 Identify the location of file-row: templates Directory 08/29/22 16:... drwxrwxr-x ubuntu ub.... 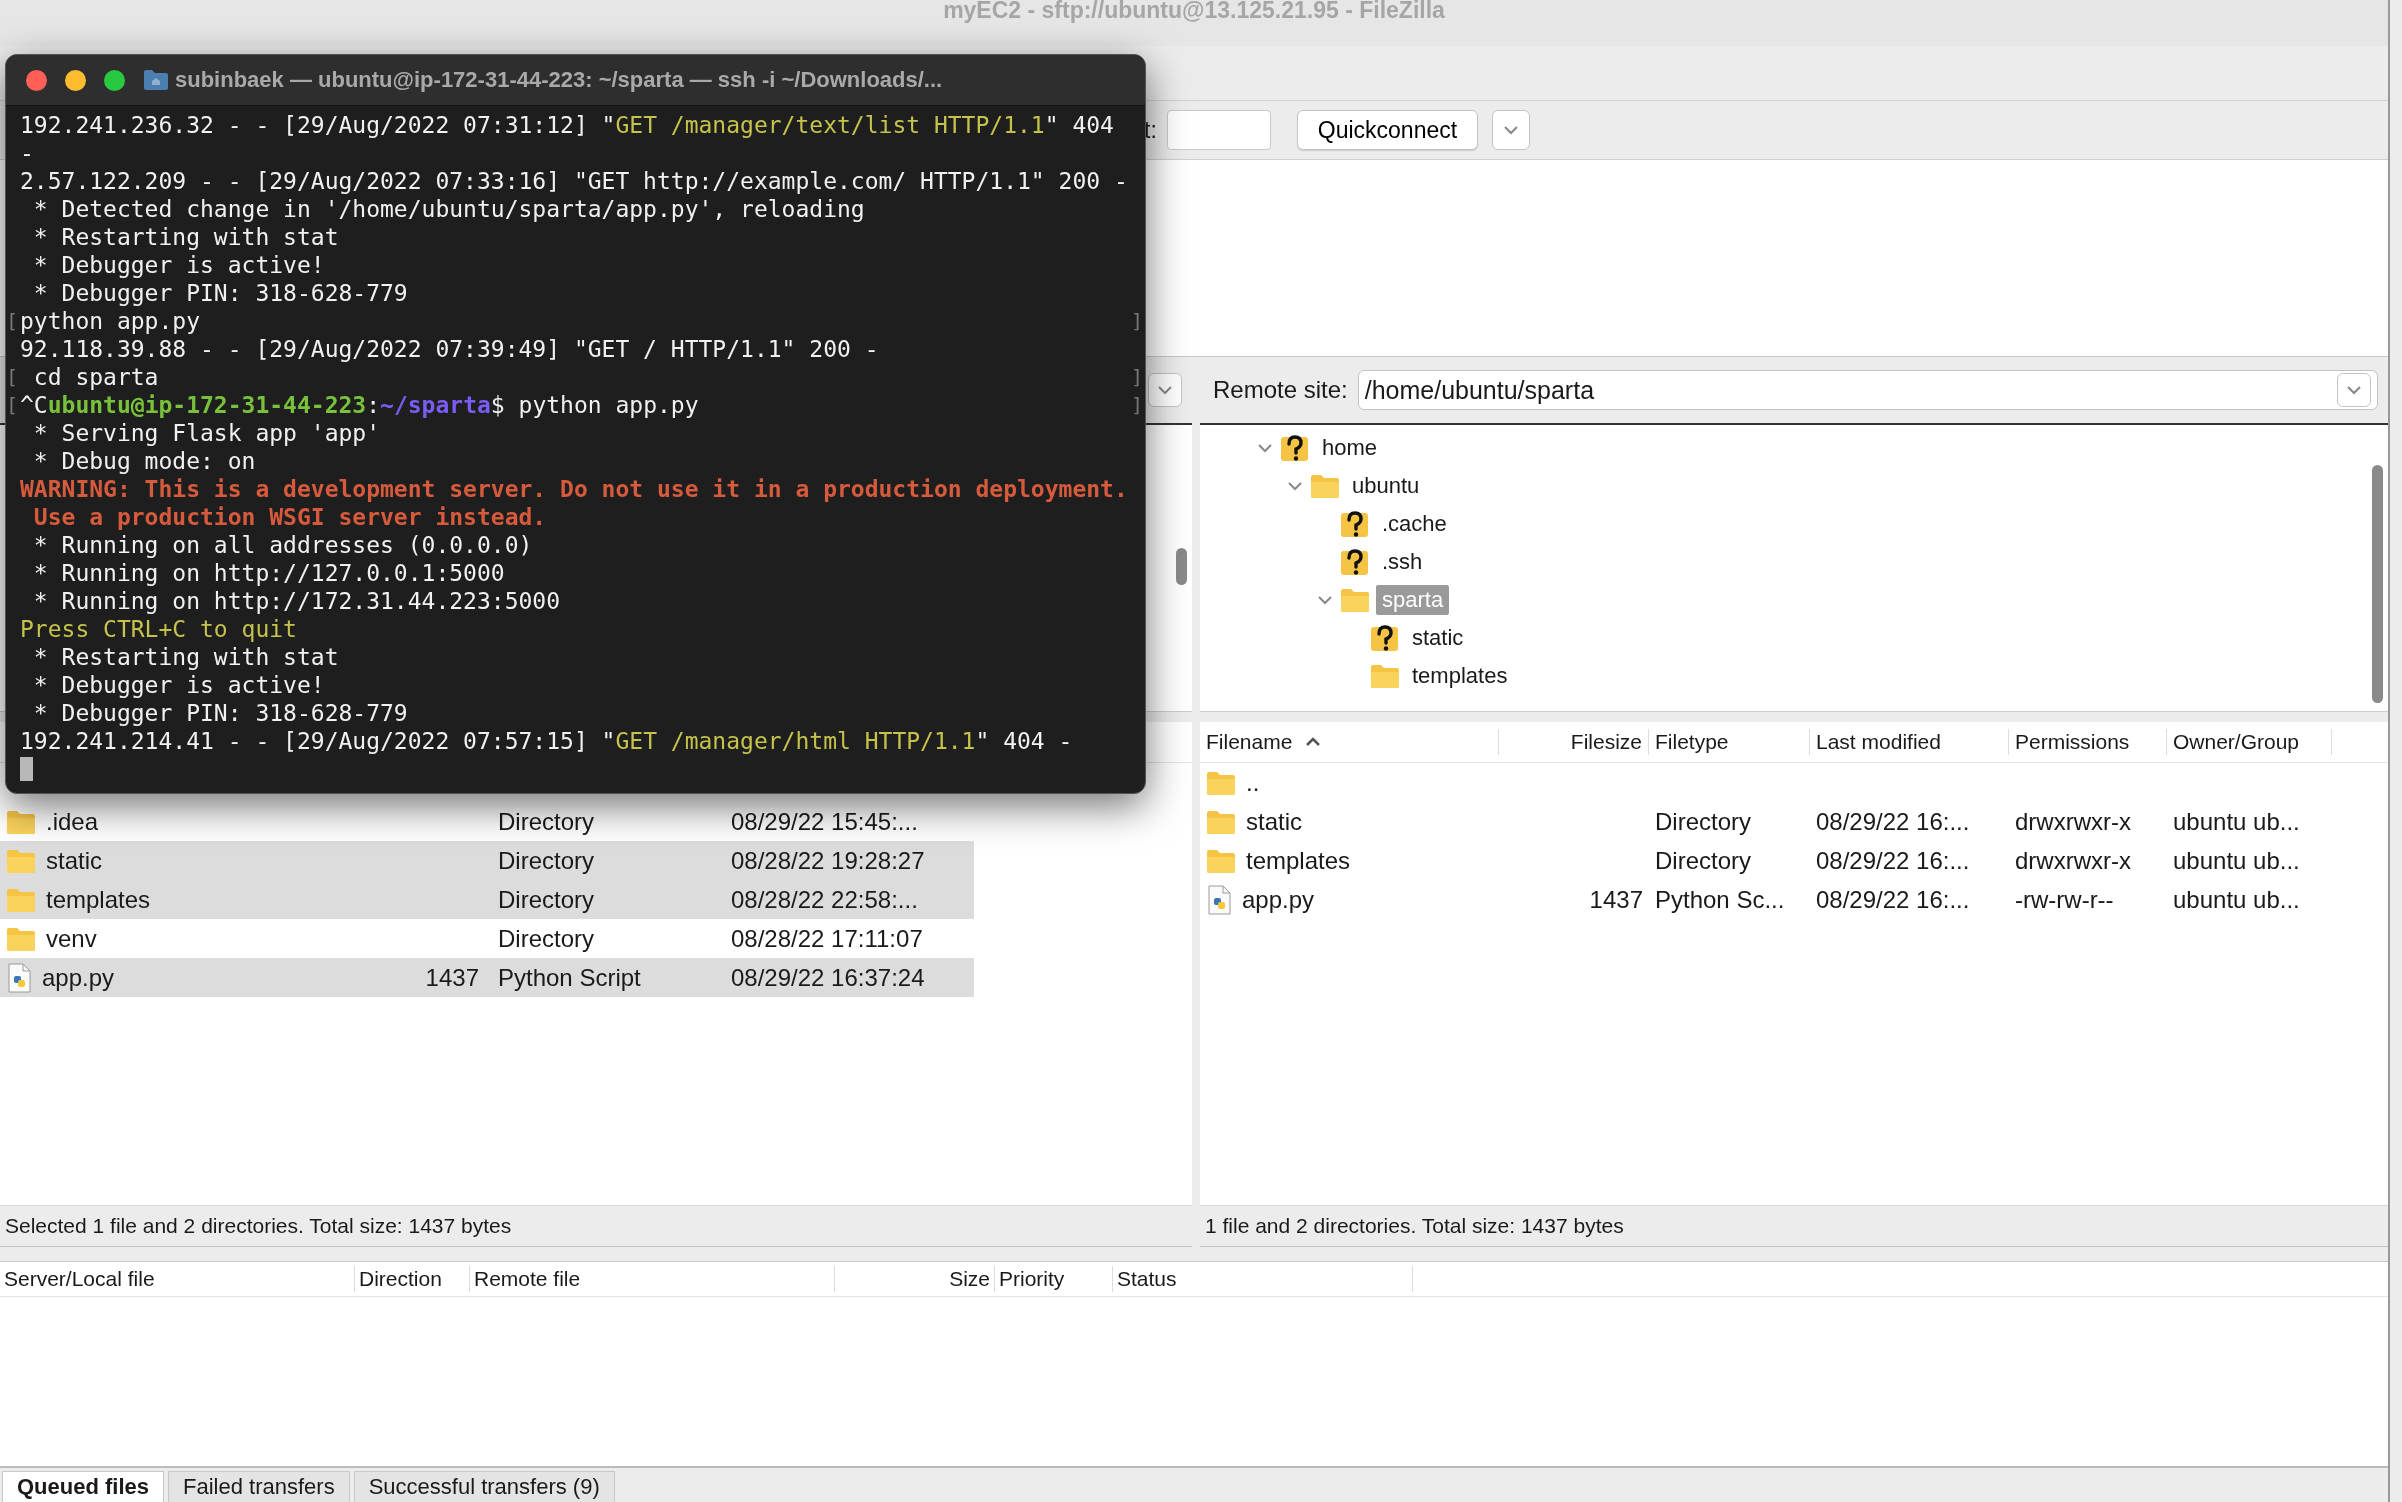
(1794, 860).